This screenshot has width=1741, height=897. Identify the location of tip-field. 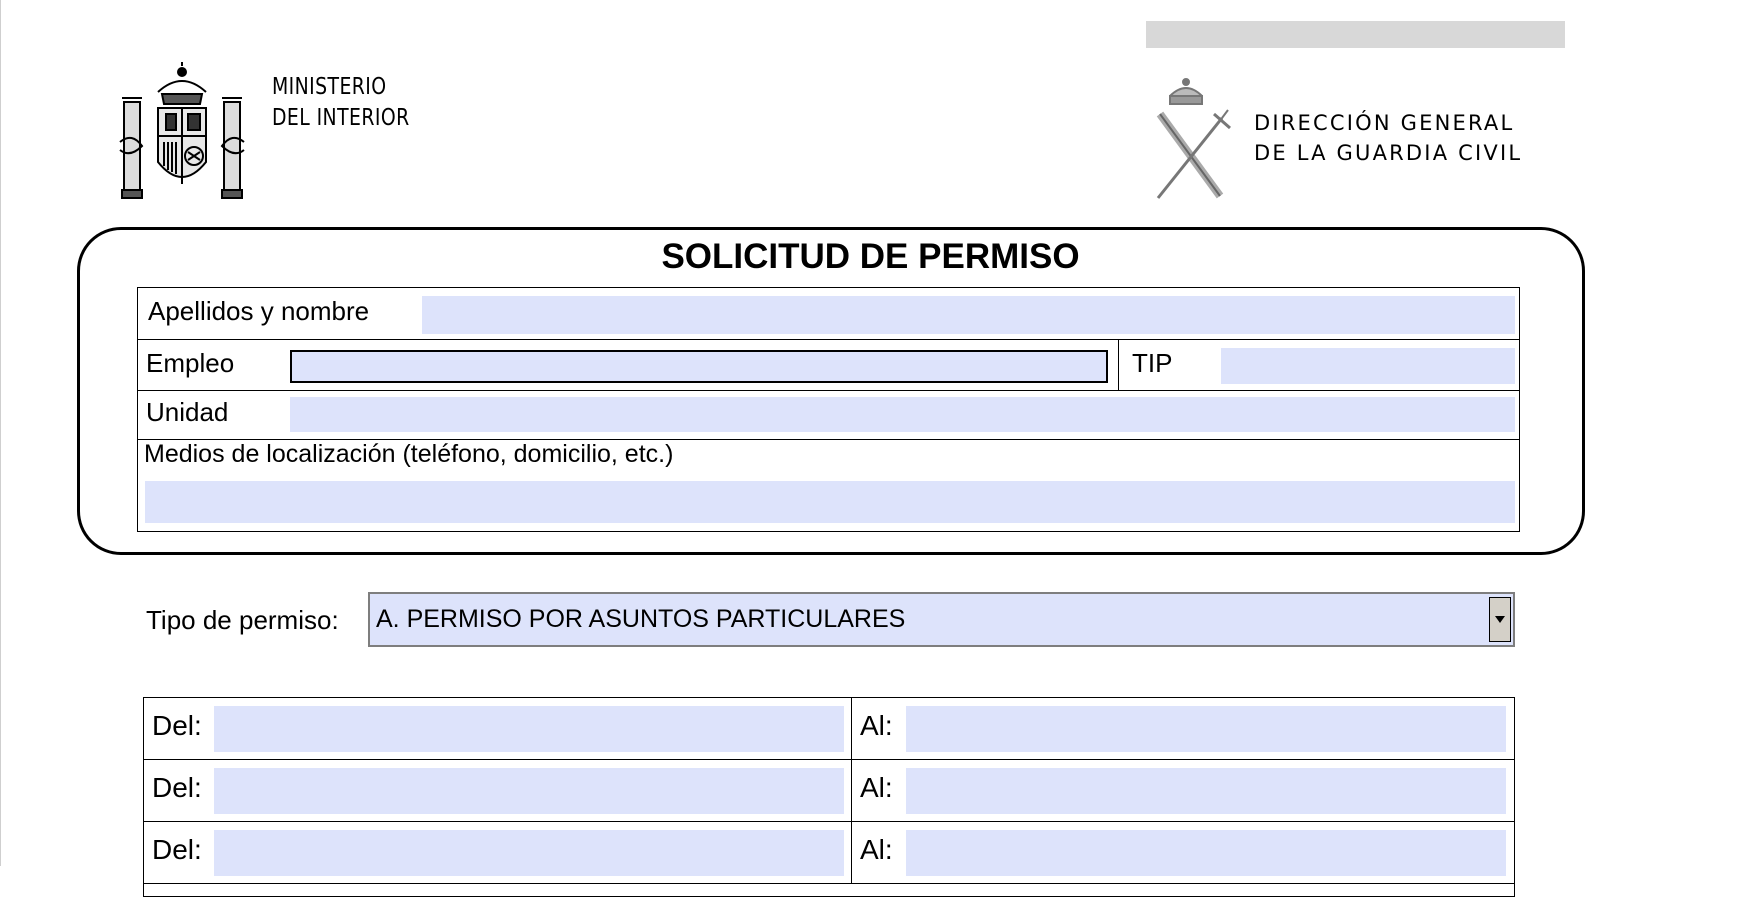
(1368, 366).